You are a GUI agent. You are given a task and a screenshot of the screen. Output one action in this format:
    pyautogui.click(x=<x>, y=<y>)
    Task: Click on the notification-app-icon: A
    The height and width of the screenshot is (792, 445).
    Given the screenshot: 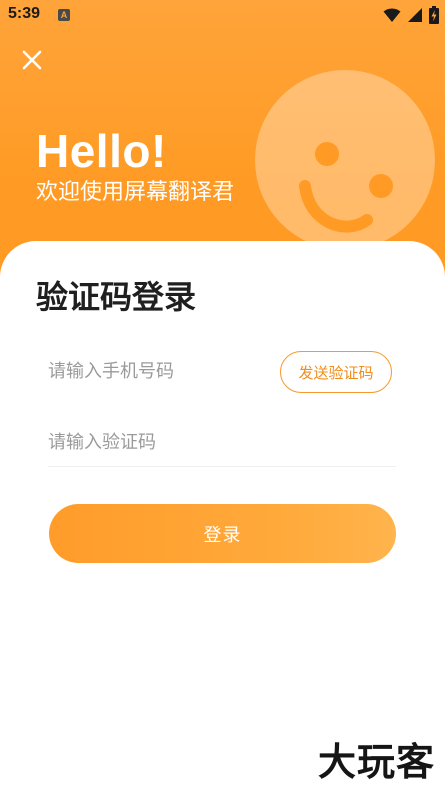 What is the action you would take?
    pyautogui.click(x=64, y=15)
    